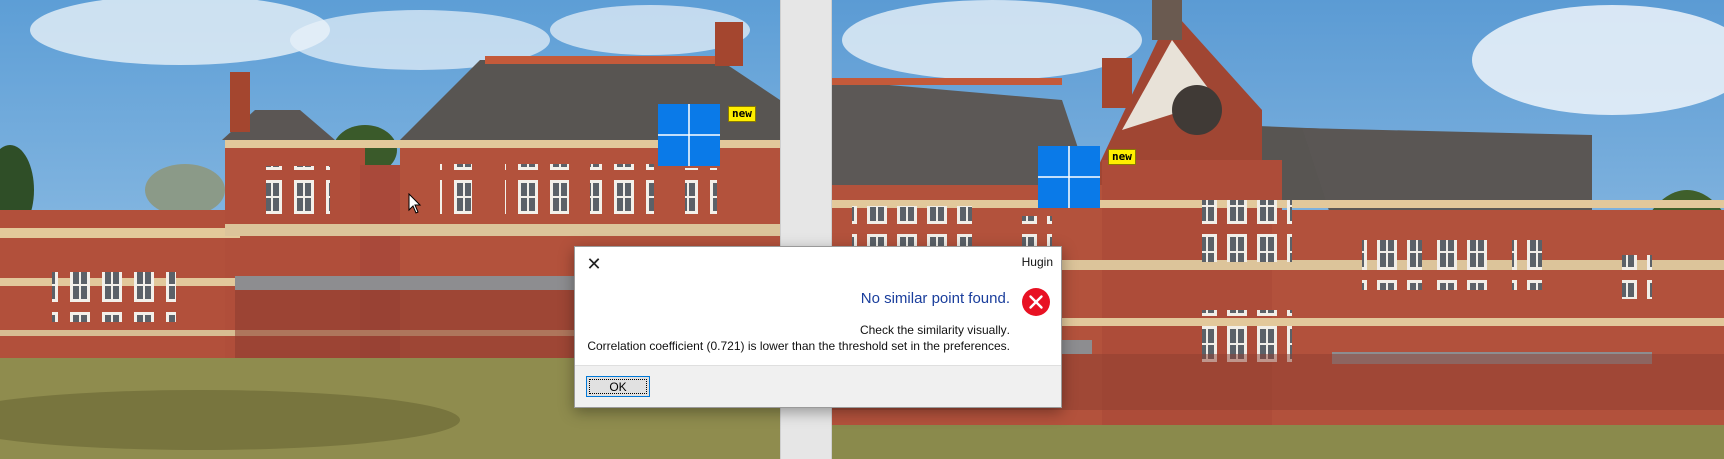 The height and width of the screenshot is (459, 1724). I want to click on control-point-marker-left, so click(689, 135).